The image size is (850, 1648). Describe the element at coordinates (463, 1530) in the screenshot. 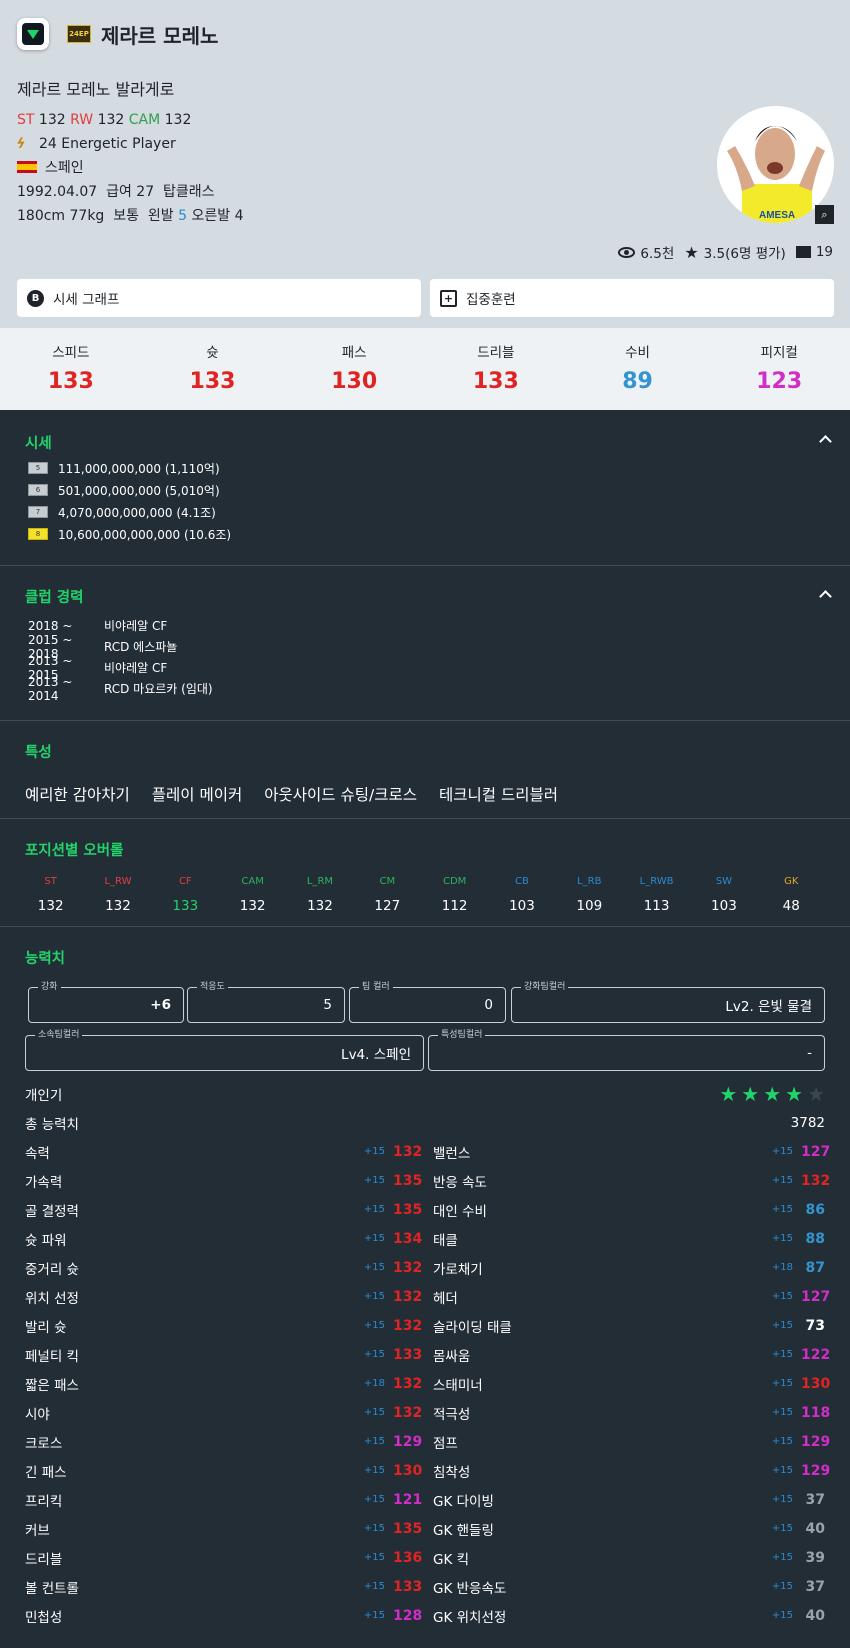

I see `attribute-name: GK 핸들링` at that location.